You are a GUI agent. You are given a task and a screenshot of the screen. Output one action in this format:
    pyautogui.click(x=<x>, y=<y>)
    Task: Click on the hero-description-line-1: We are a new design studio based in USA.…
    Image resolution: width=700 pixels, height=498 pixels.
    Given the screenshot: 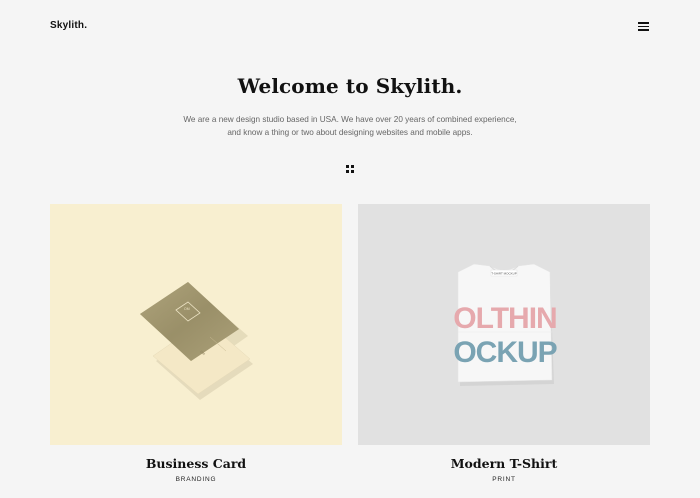 What is the action you would take?
    pyautogui.click(x=350, y=119)
    